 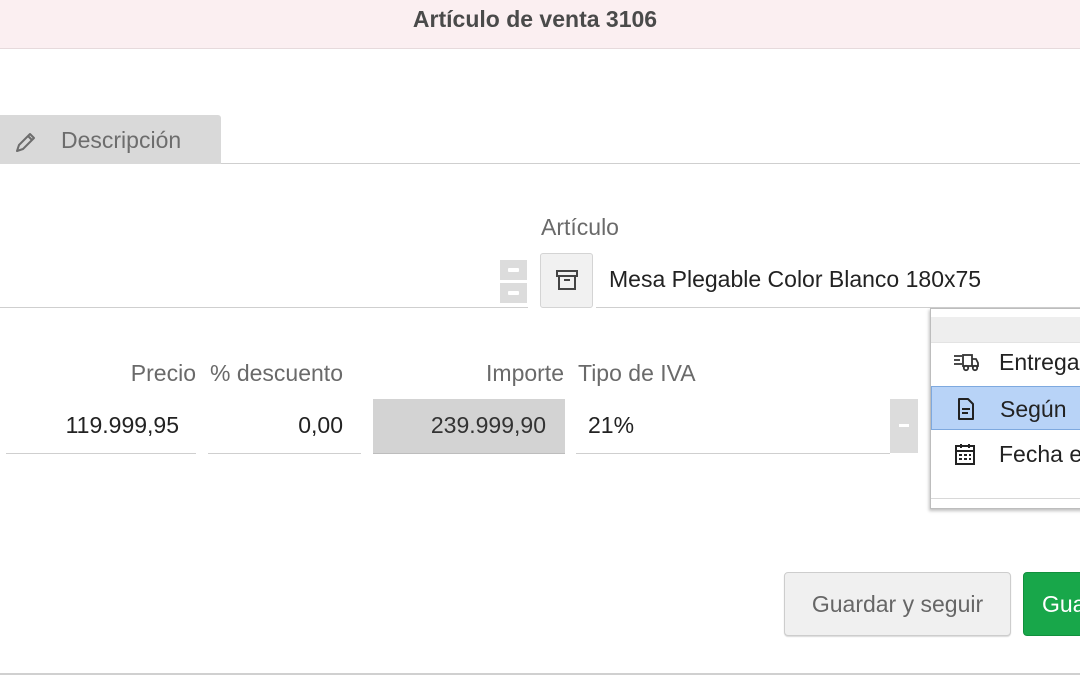 I want to click on tipo-iva-label: Tipo de IVA, so click(x=637, y=373).